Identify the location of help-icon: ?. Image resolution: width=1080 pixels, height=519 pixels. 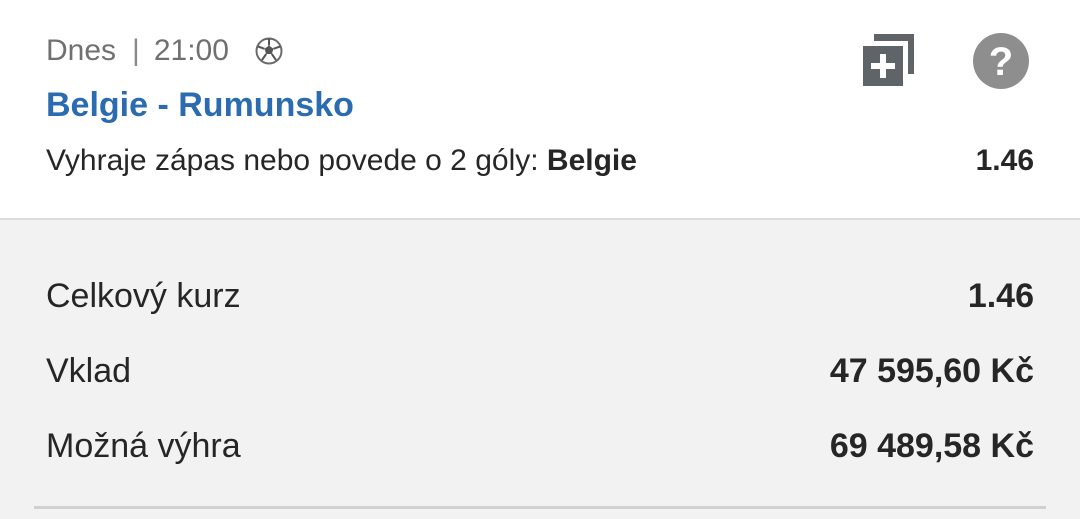
(1001, 61).